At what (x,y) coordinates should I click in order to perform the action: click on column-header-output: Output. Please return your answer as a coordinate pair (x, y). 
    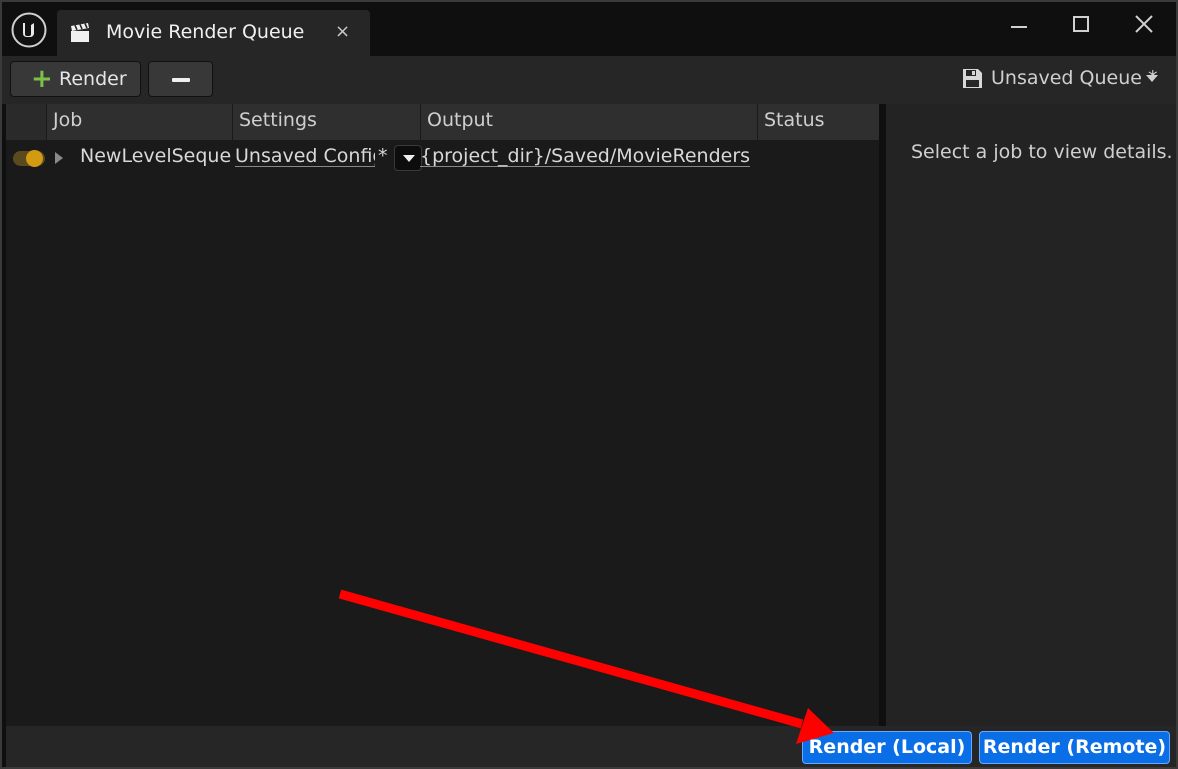
    Looking at the image, I should click on (588, 122).